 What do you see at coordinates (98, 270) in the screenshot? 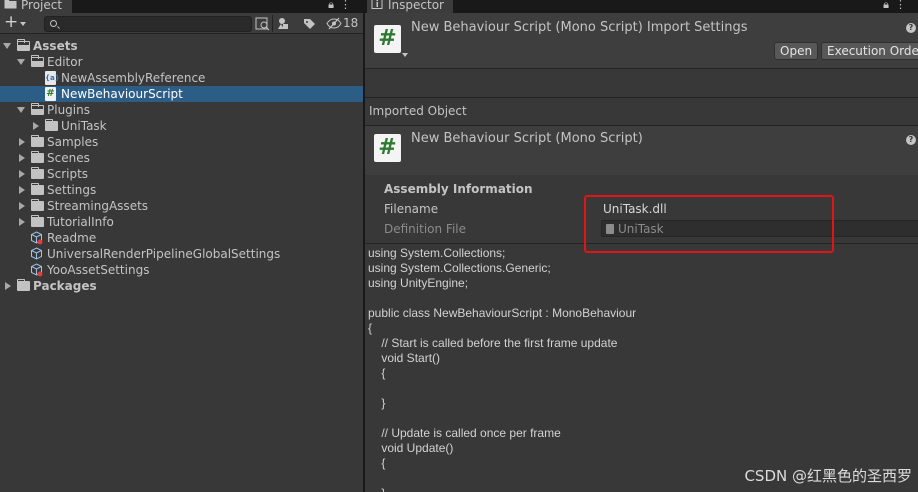
I see `tree-item-label: YooAssetSettings` at bounding box center [98, 270].